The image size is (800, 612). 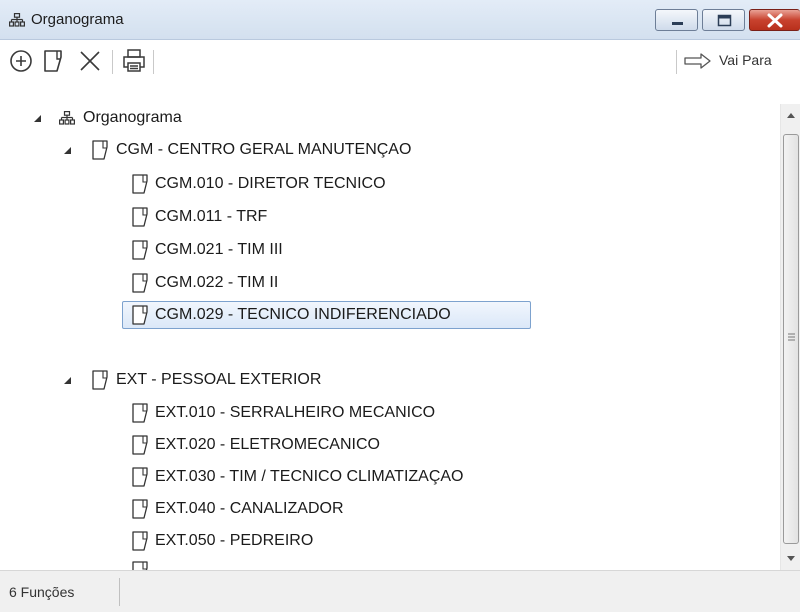 I want to click on scroll-down-button, so click(x=790, y=558).